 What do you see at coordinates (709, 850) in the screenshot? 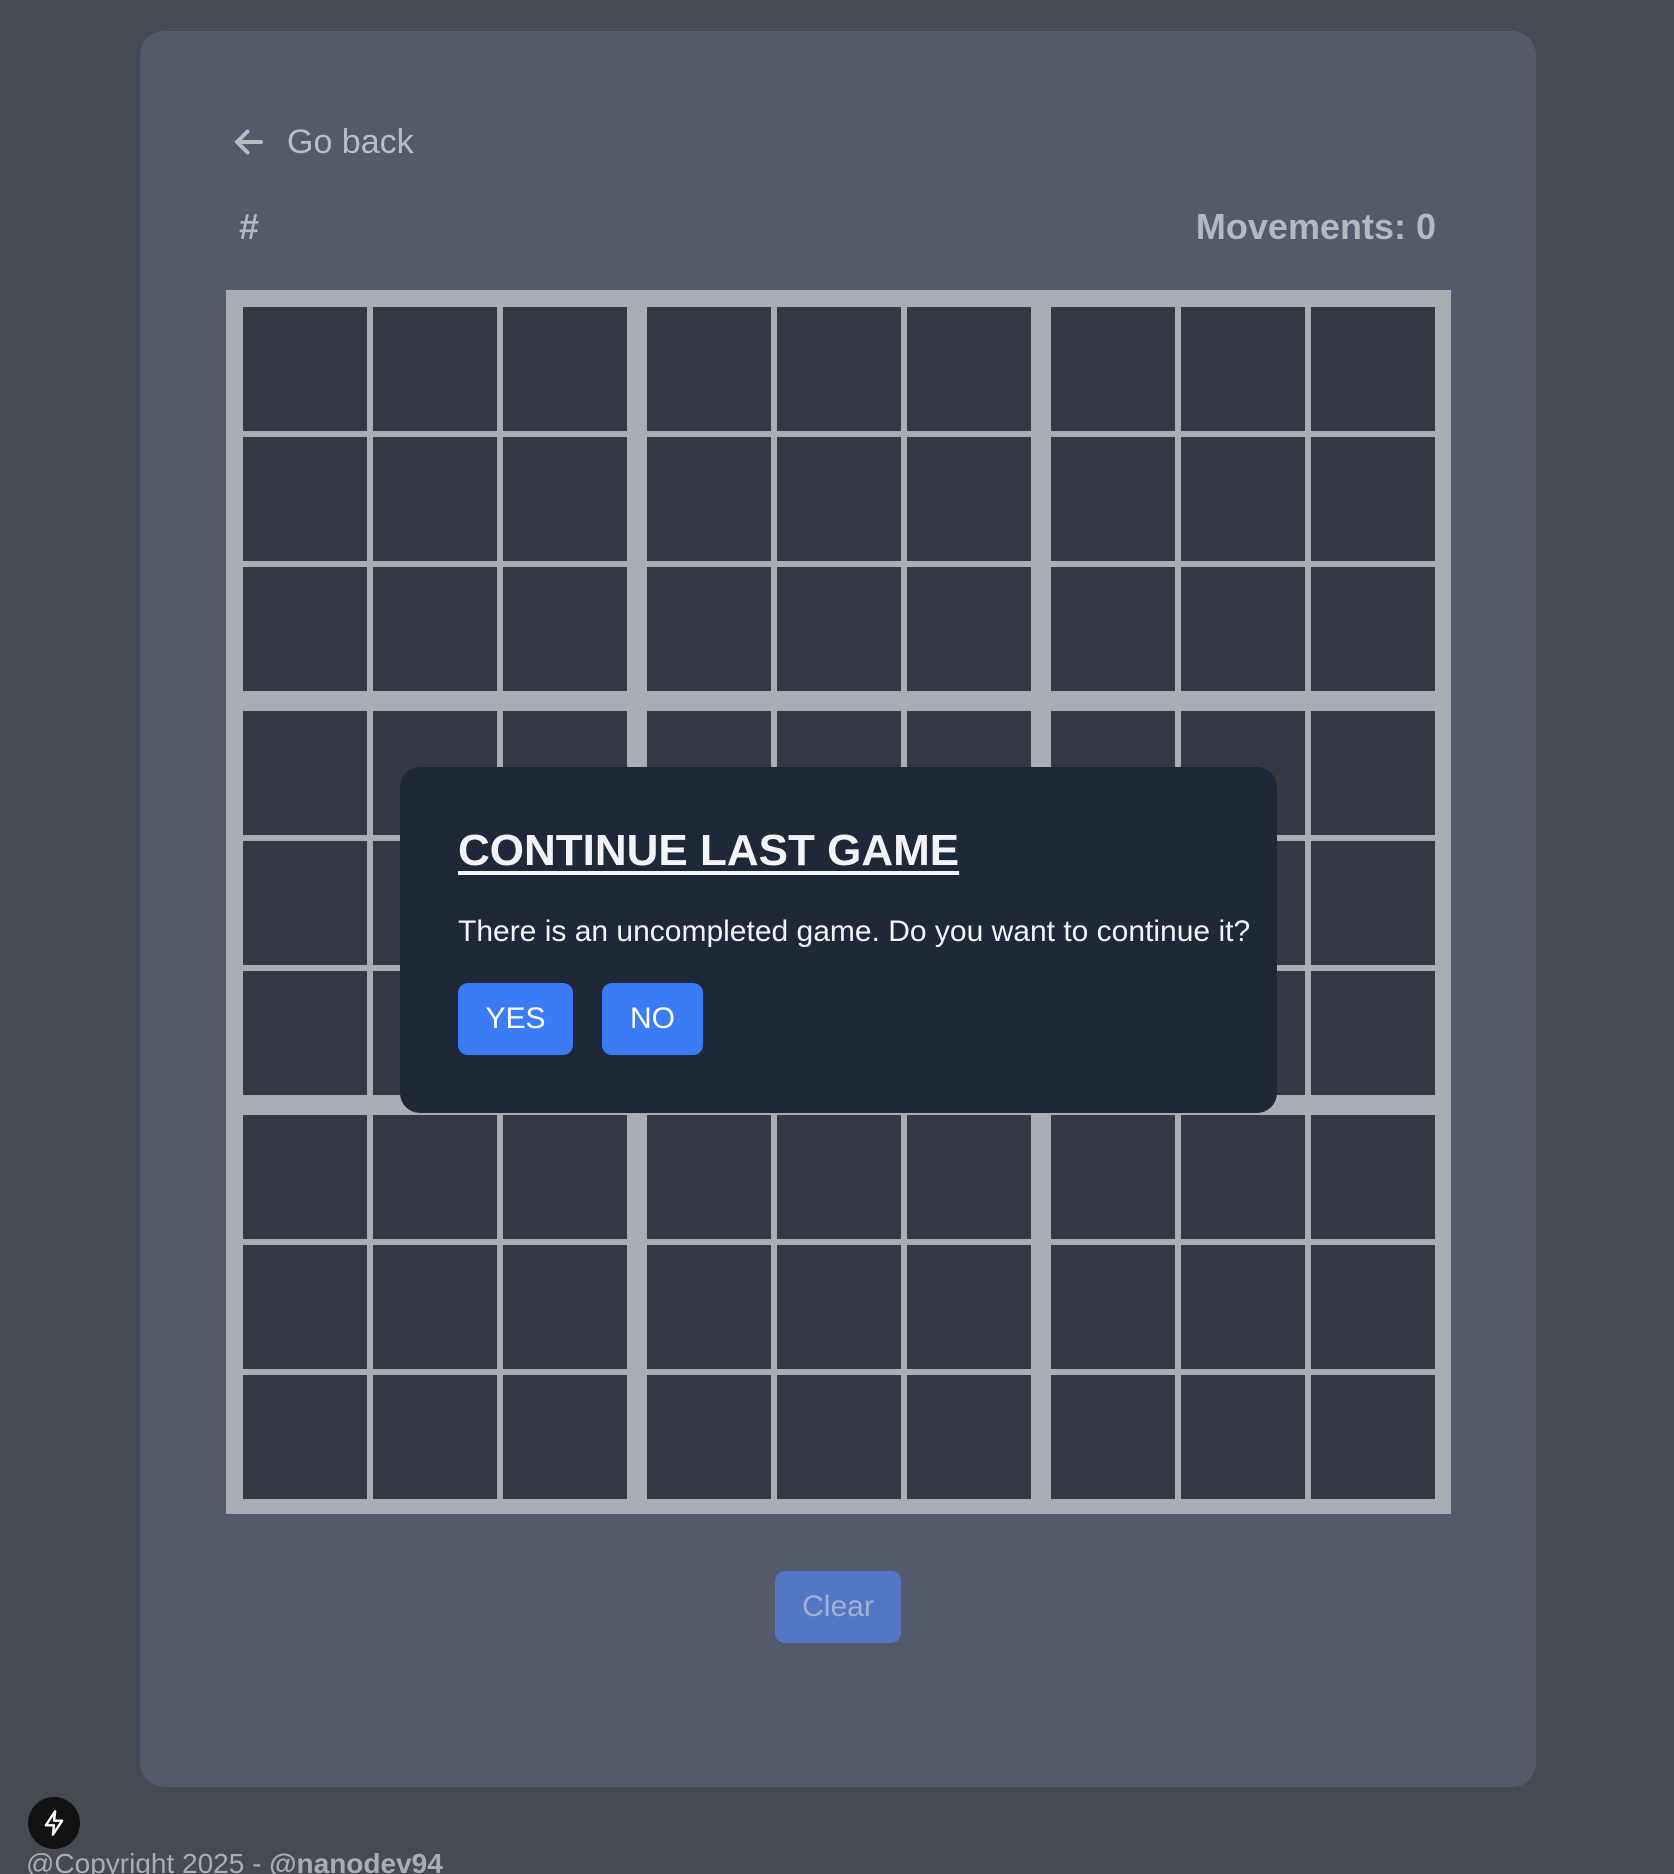
I see `dialog-title: CONTINUE LAST GAME` at bounding box center [709, 850].